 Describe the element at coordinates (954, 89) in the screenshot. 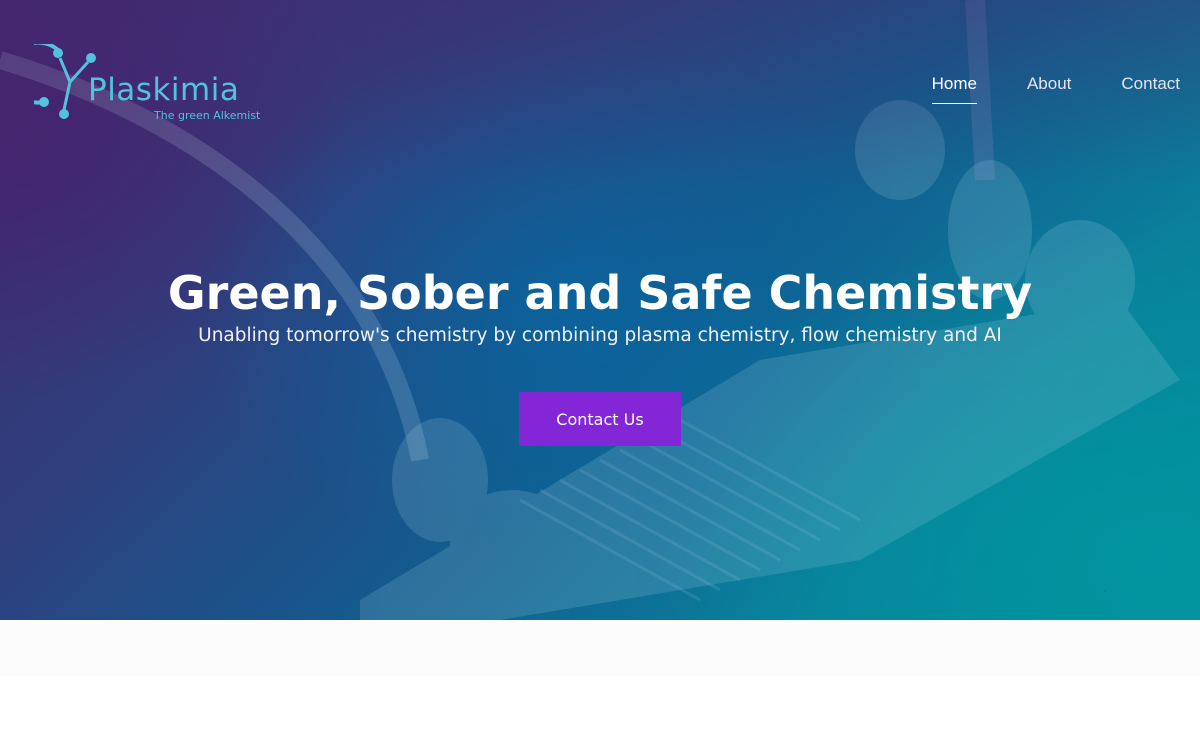

I see `nav-item-home: Home` at that location.